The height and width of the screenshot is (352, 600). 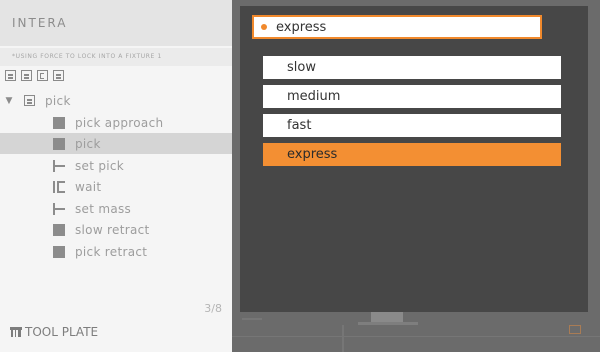 I want to click on chevron-down-icon: ▼, so click(x=9, y=101).